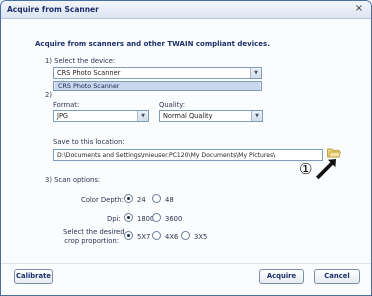  What do you see at coordinates (337, 276) in the screenshot?
I see `cancel-button: Cancel` at bounding box center [337, 276].